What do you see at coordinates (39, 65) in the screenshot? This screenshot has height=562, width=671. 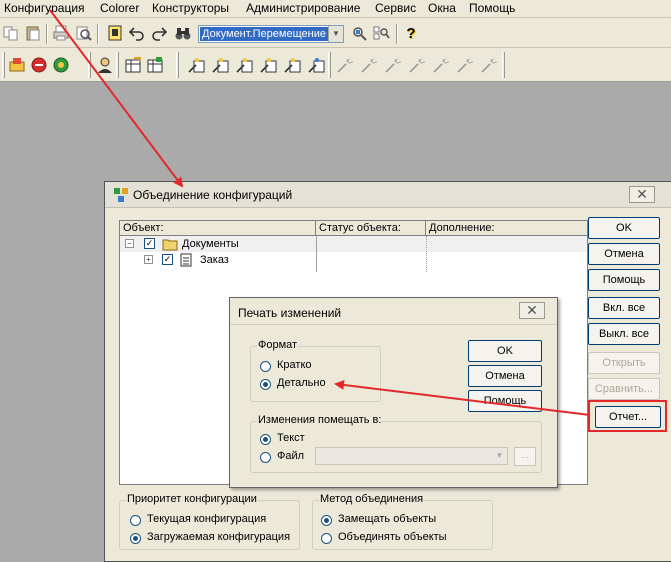 I see `stop-button` at bounding box center [39, 65].